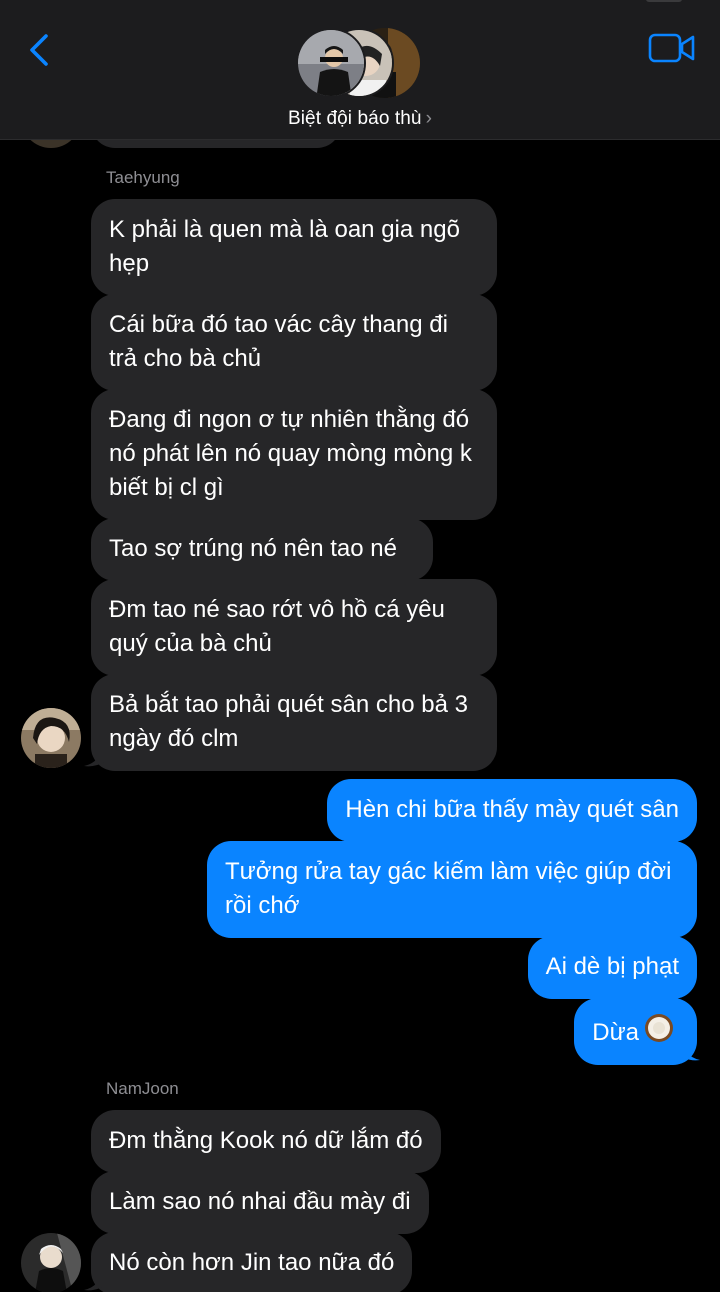 The height and width of the screenshot is (1292, 720). Describe the element at coordinates (51, 1262) in the screenshot. I see `avatar-namjoon` at that location.